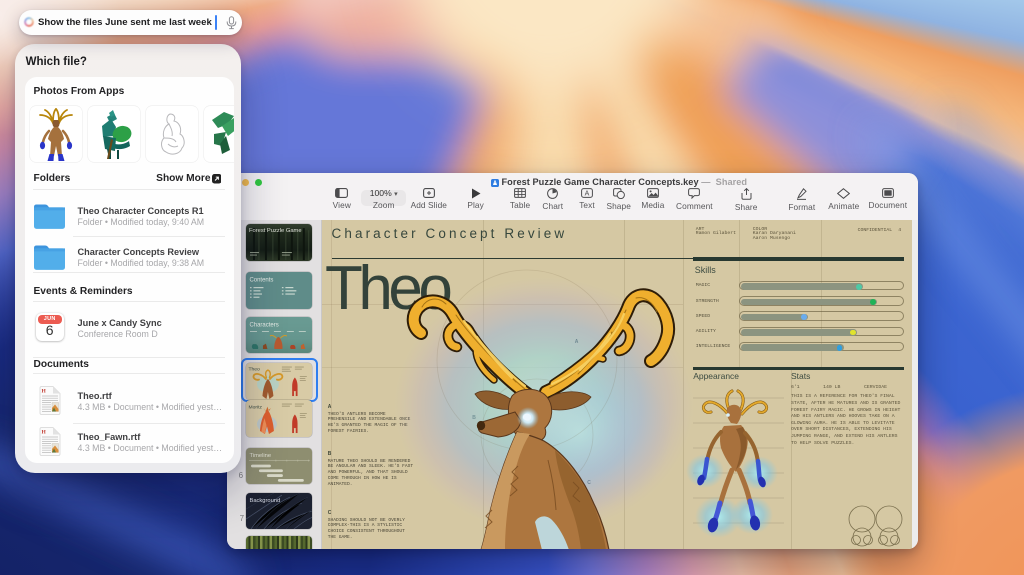  What do you see at coordinates (260, 456) in the screenshot?
I see `svg-text: Timeline` at bounding box center [260, 456].